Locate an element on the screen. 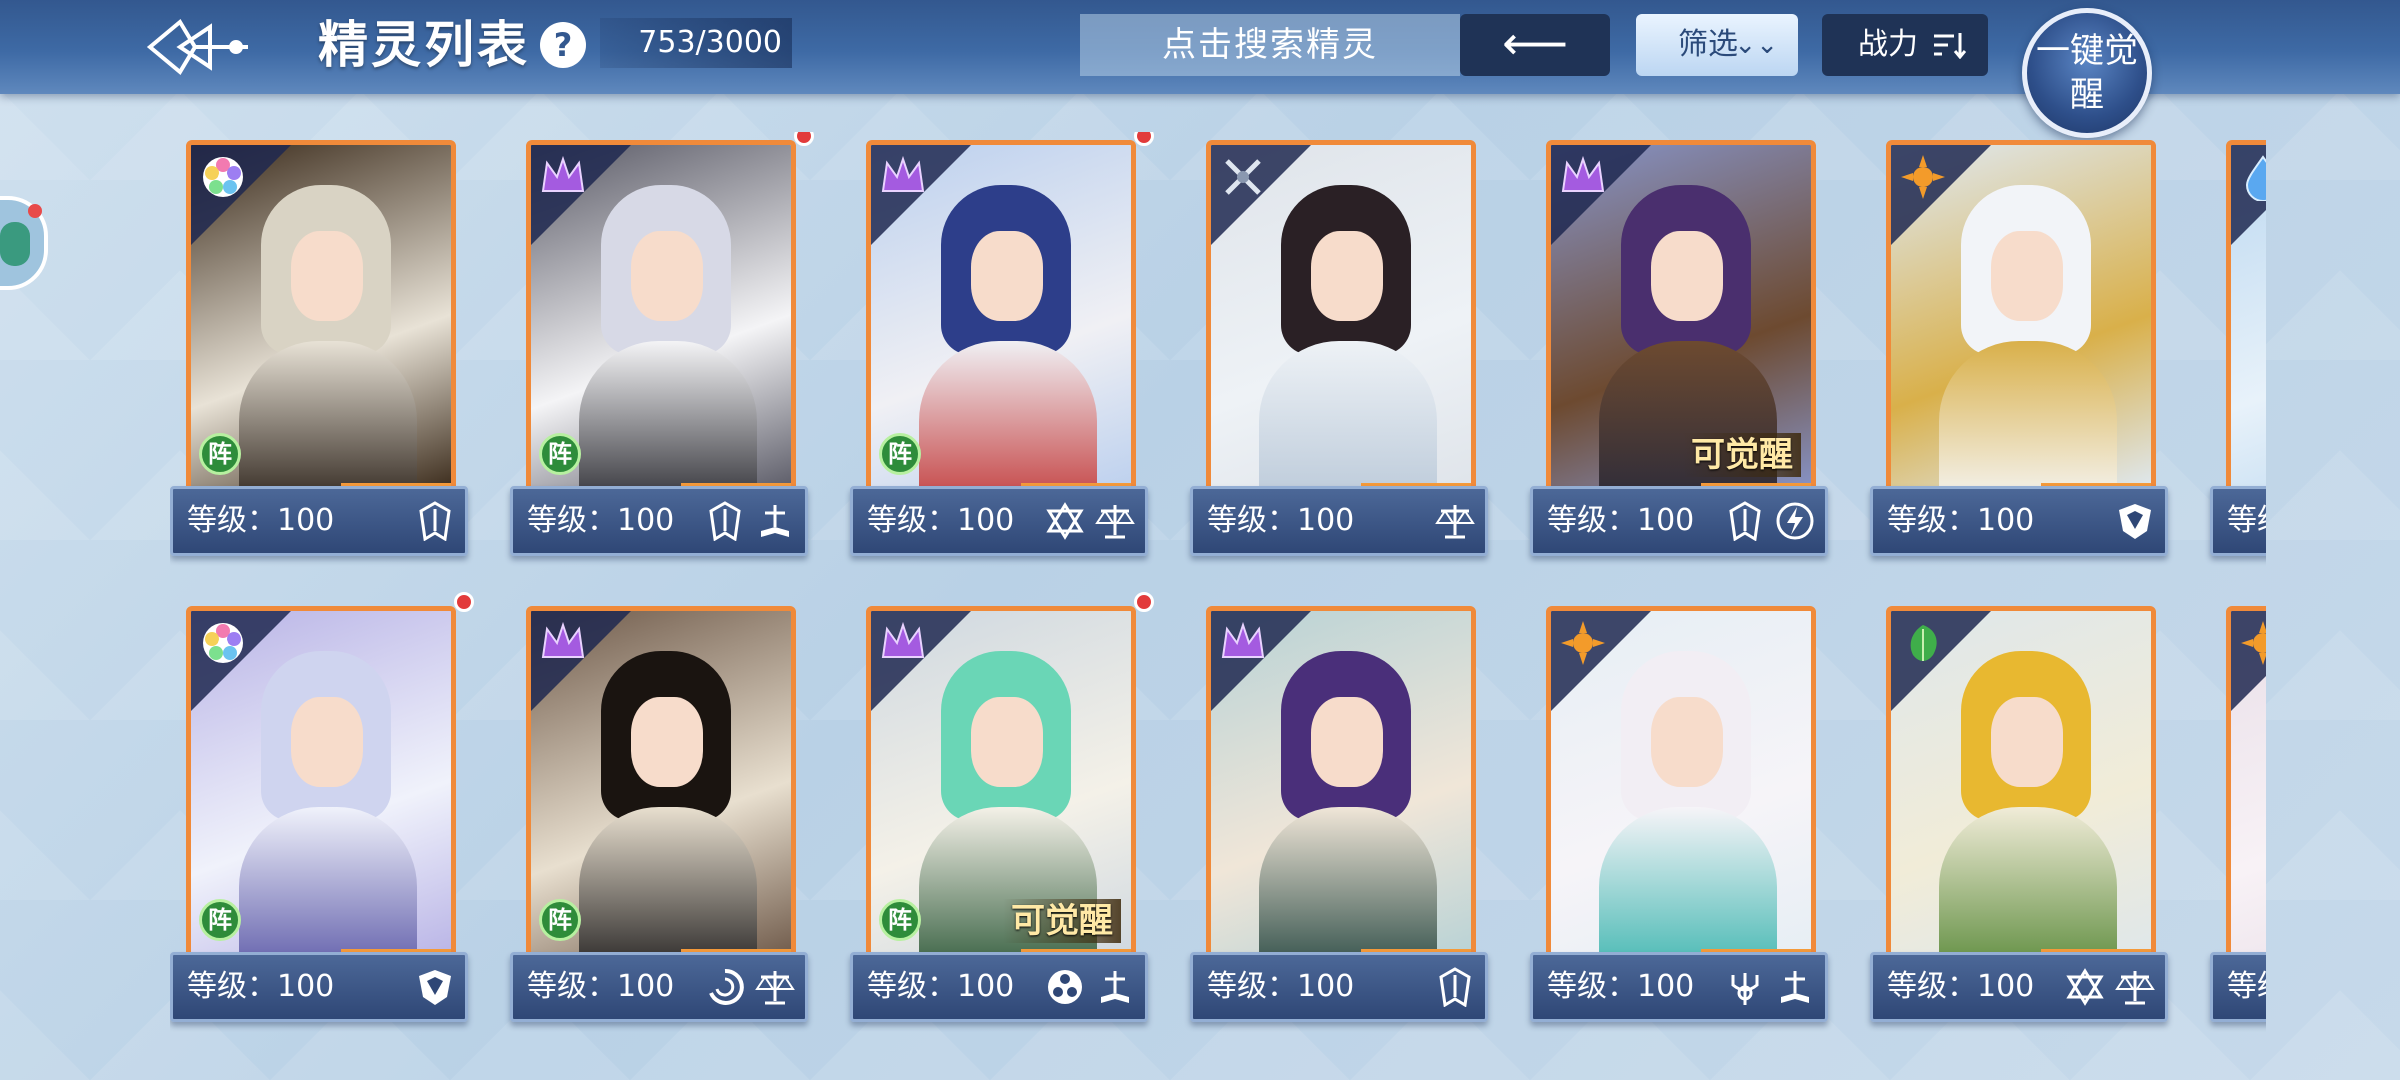 Image resolution: width=2400 pixels, height=1080 pixels. page-title: 精灵列表 is located at coordinates (424, 44).